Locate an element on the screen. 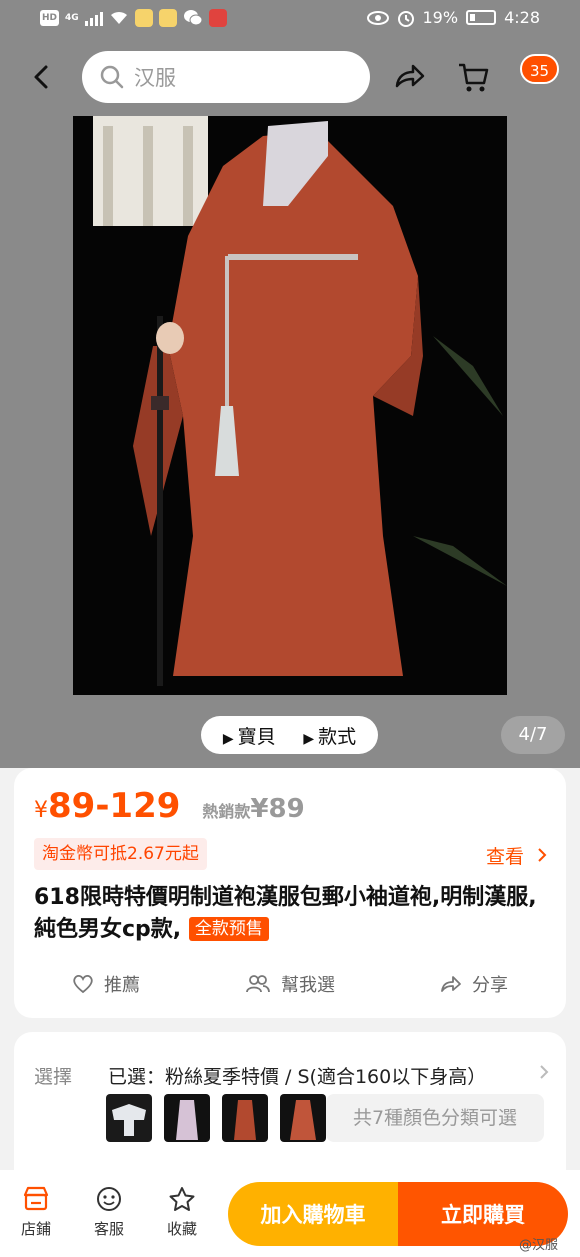 The width and height of the screenshot is (580, 1257). status-left: HD 4G is located at coordinates (133, 18).